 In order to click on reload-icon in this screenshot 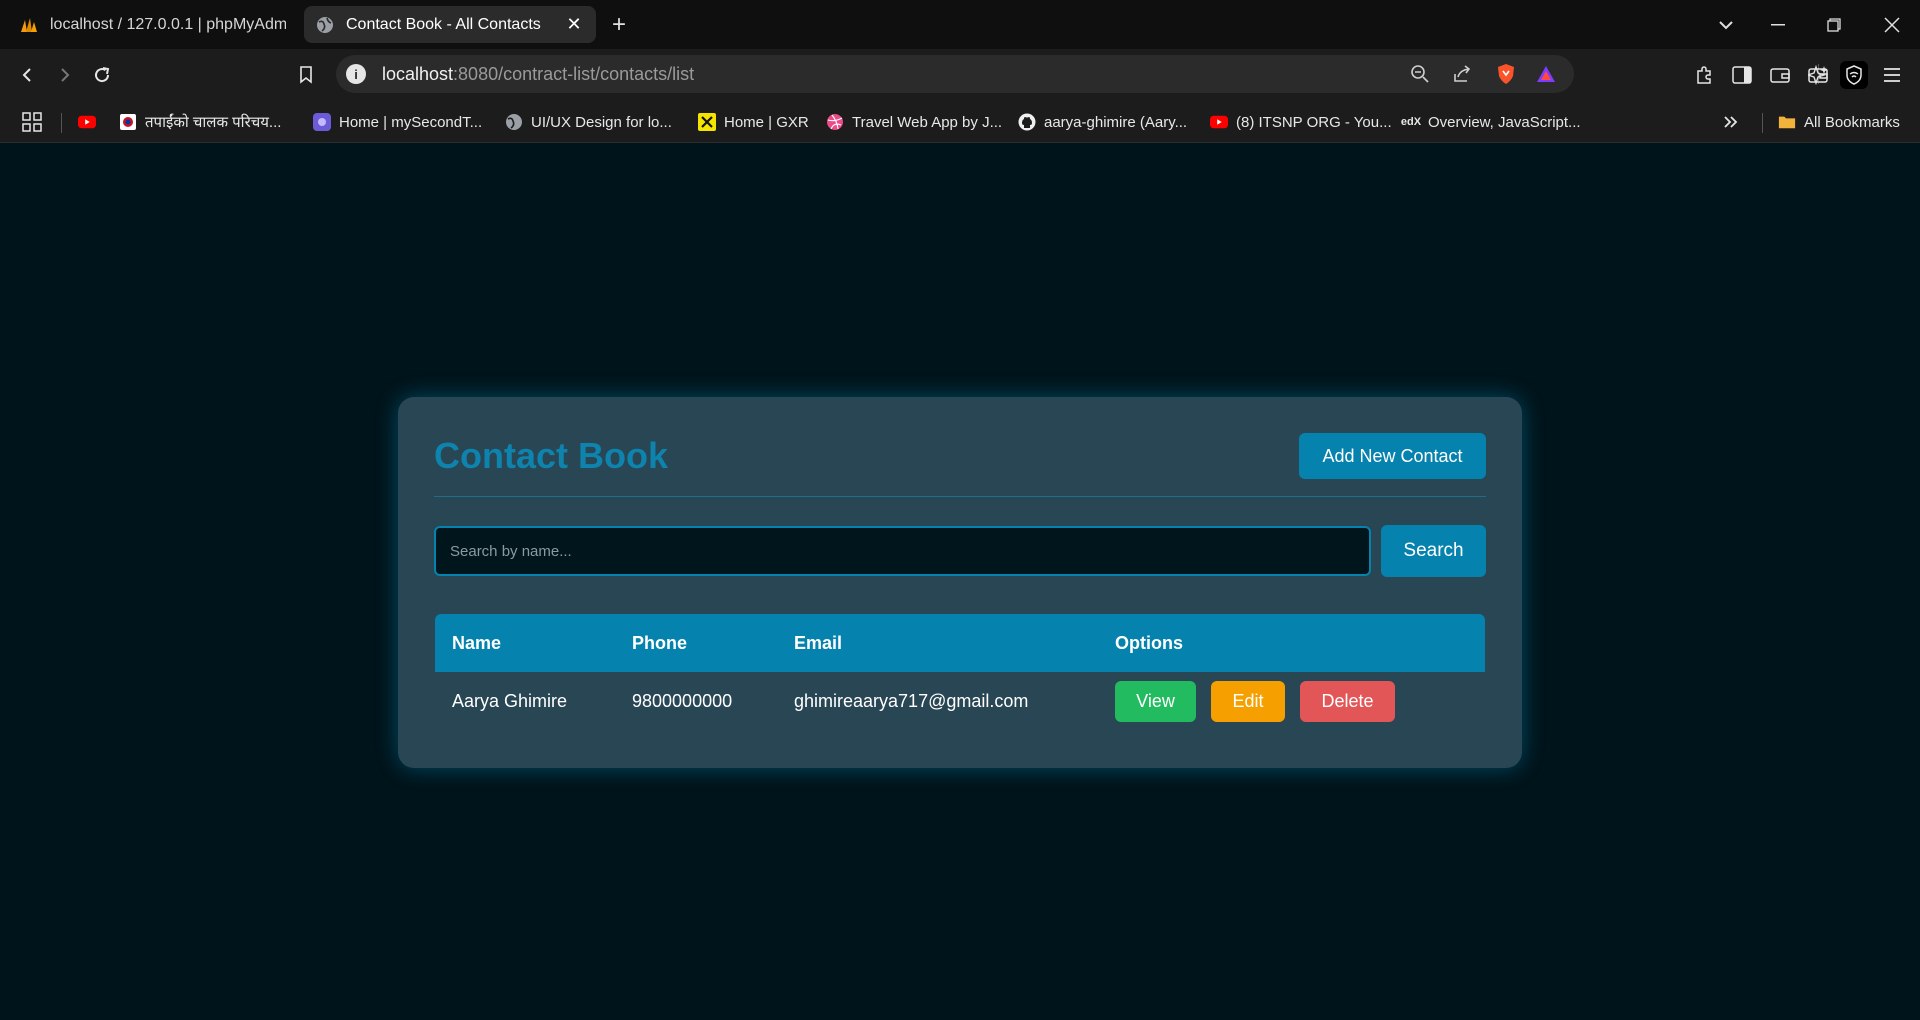, I will do `click(102, 75)`.